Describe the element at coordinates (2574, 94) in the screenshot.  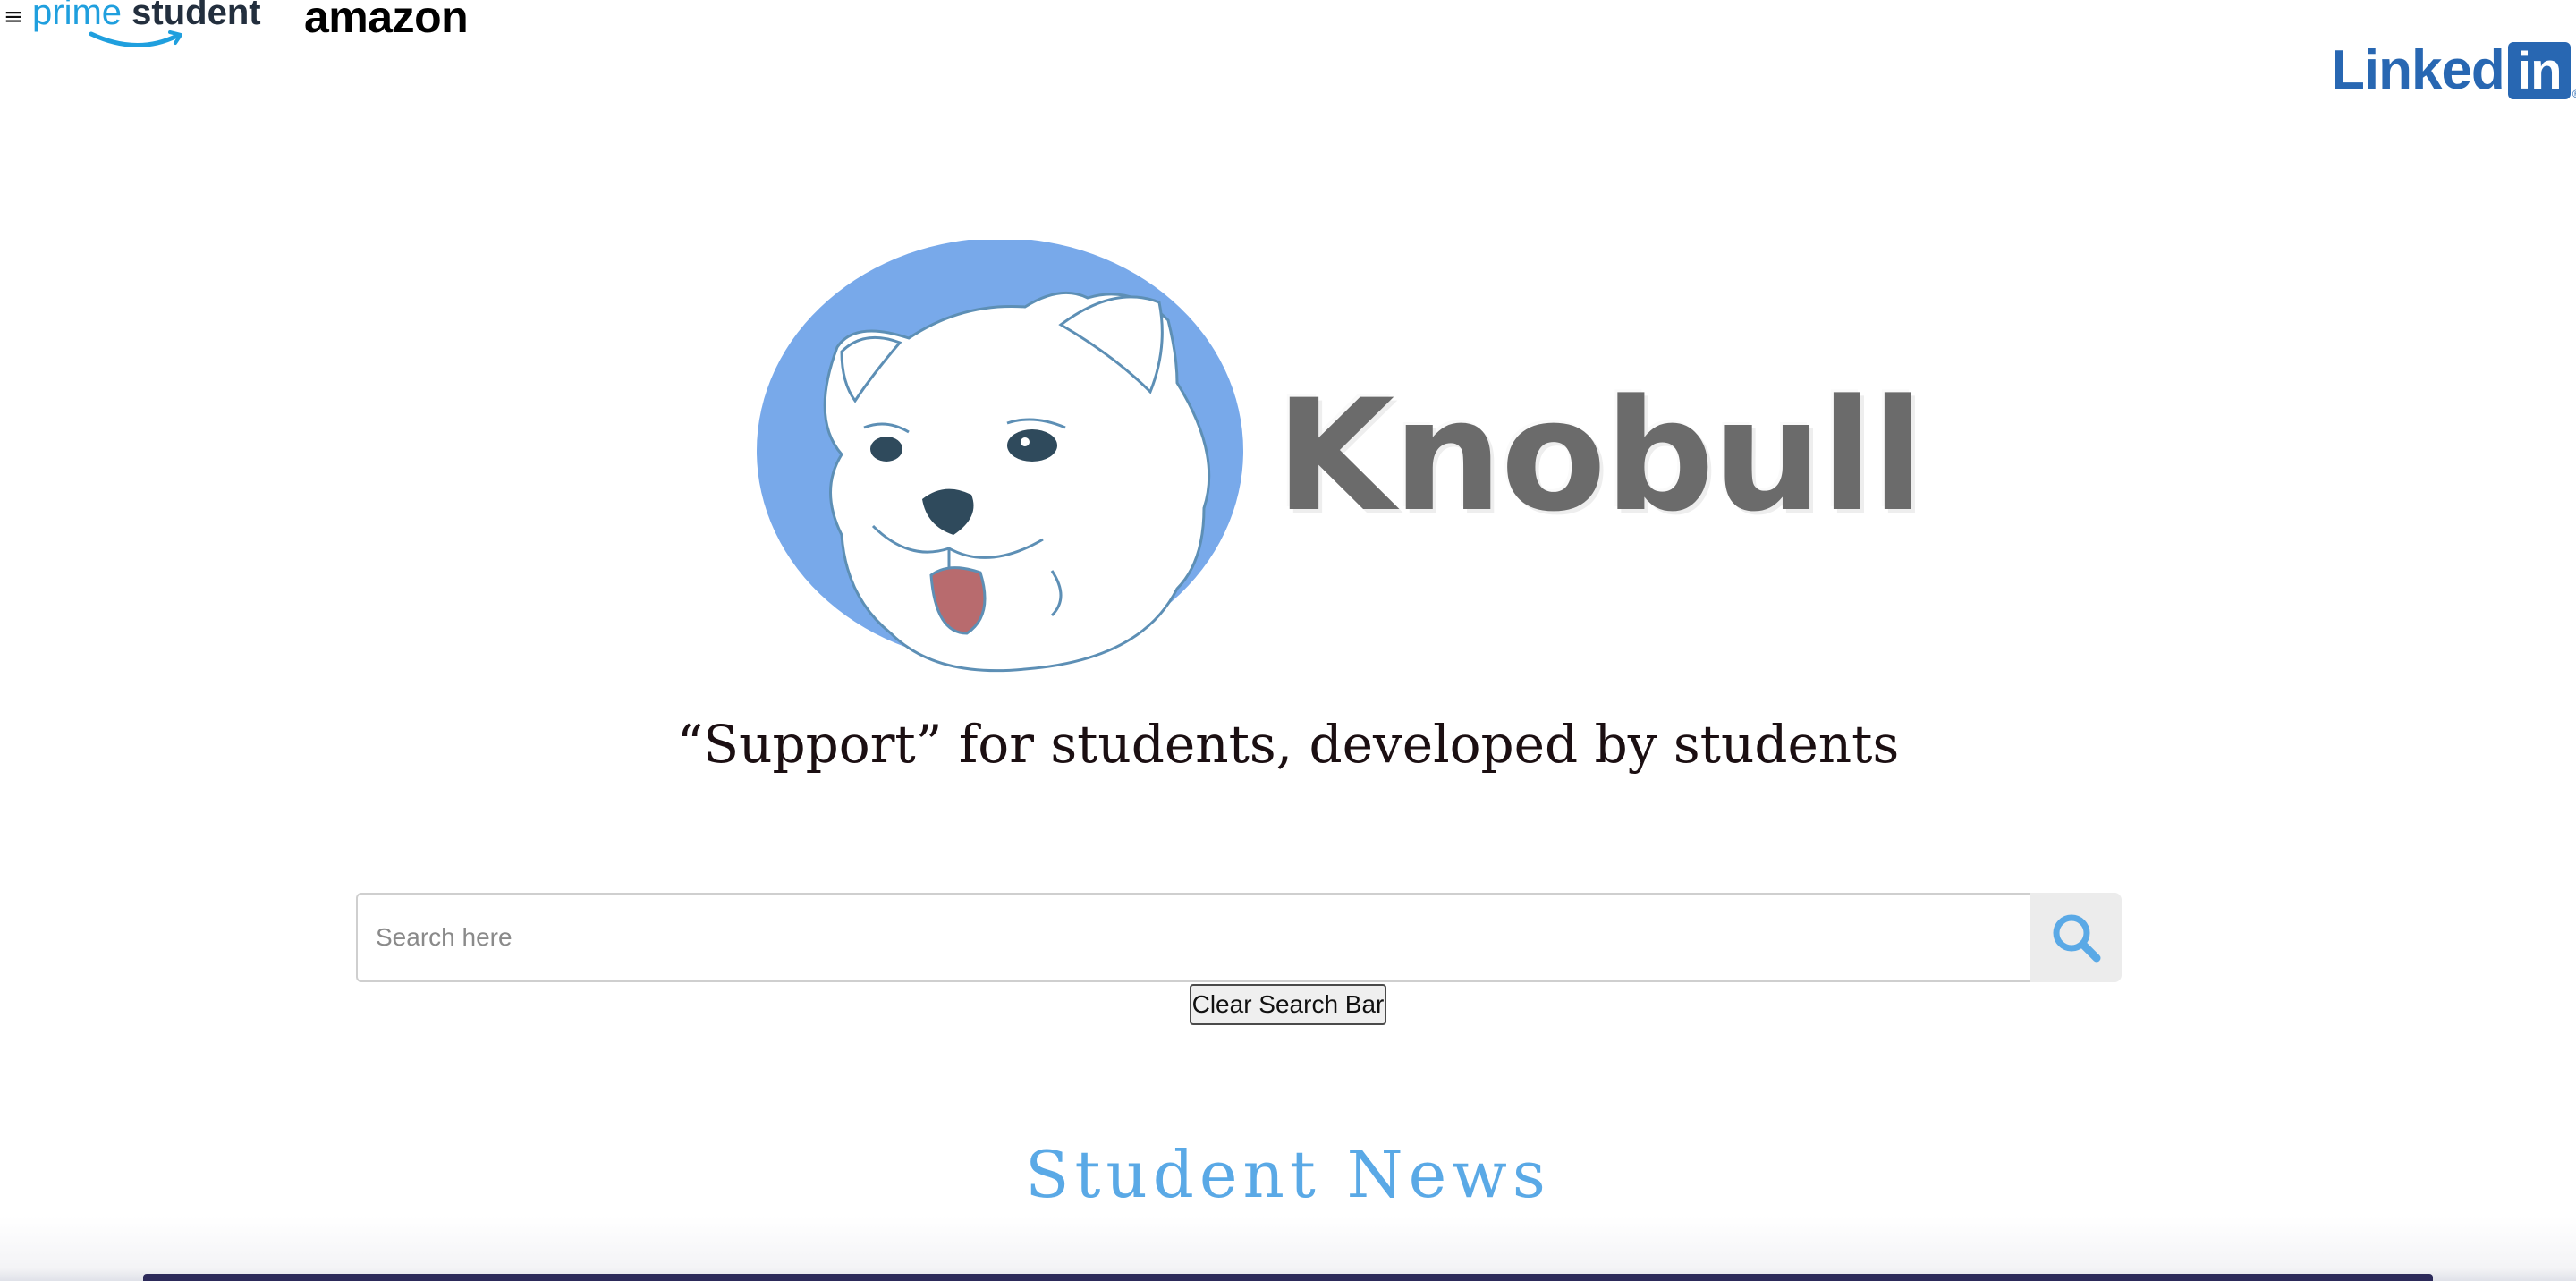
I see `linkedin-registered-mark: ®` at that location.